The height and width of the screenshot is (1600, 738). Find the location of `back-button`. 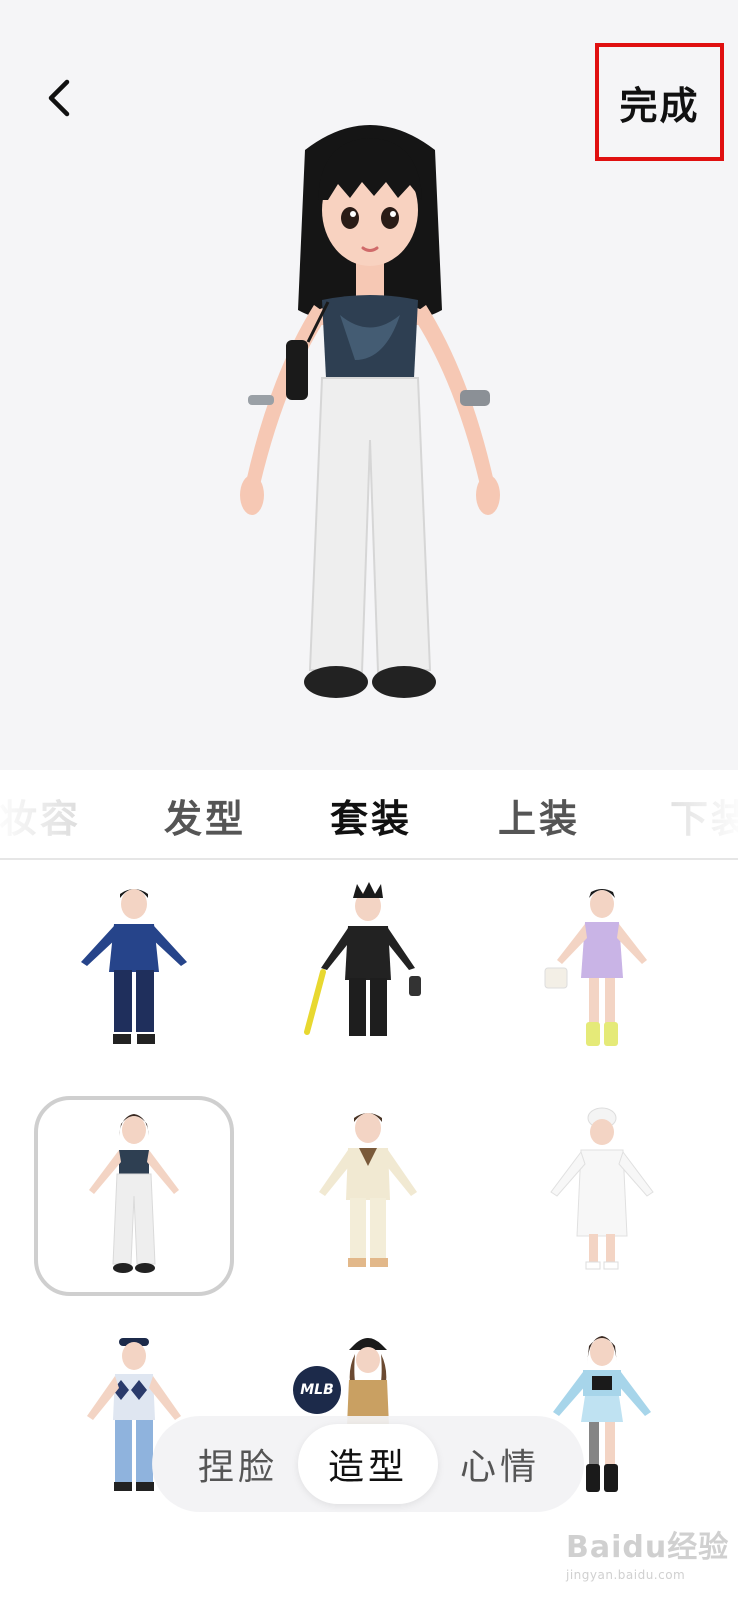

back-button is located at coordinates (58, 98).